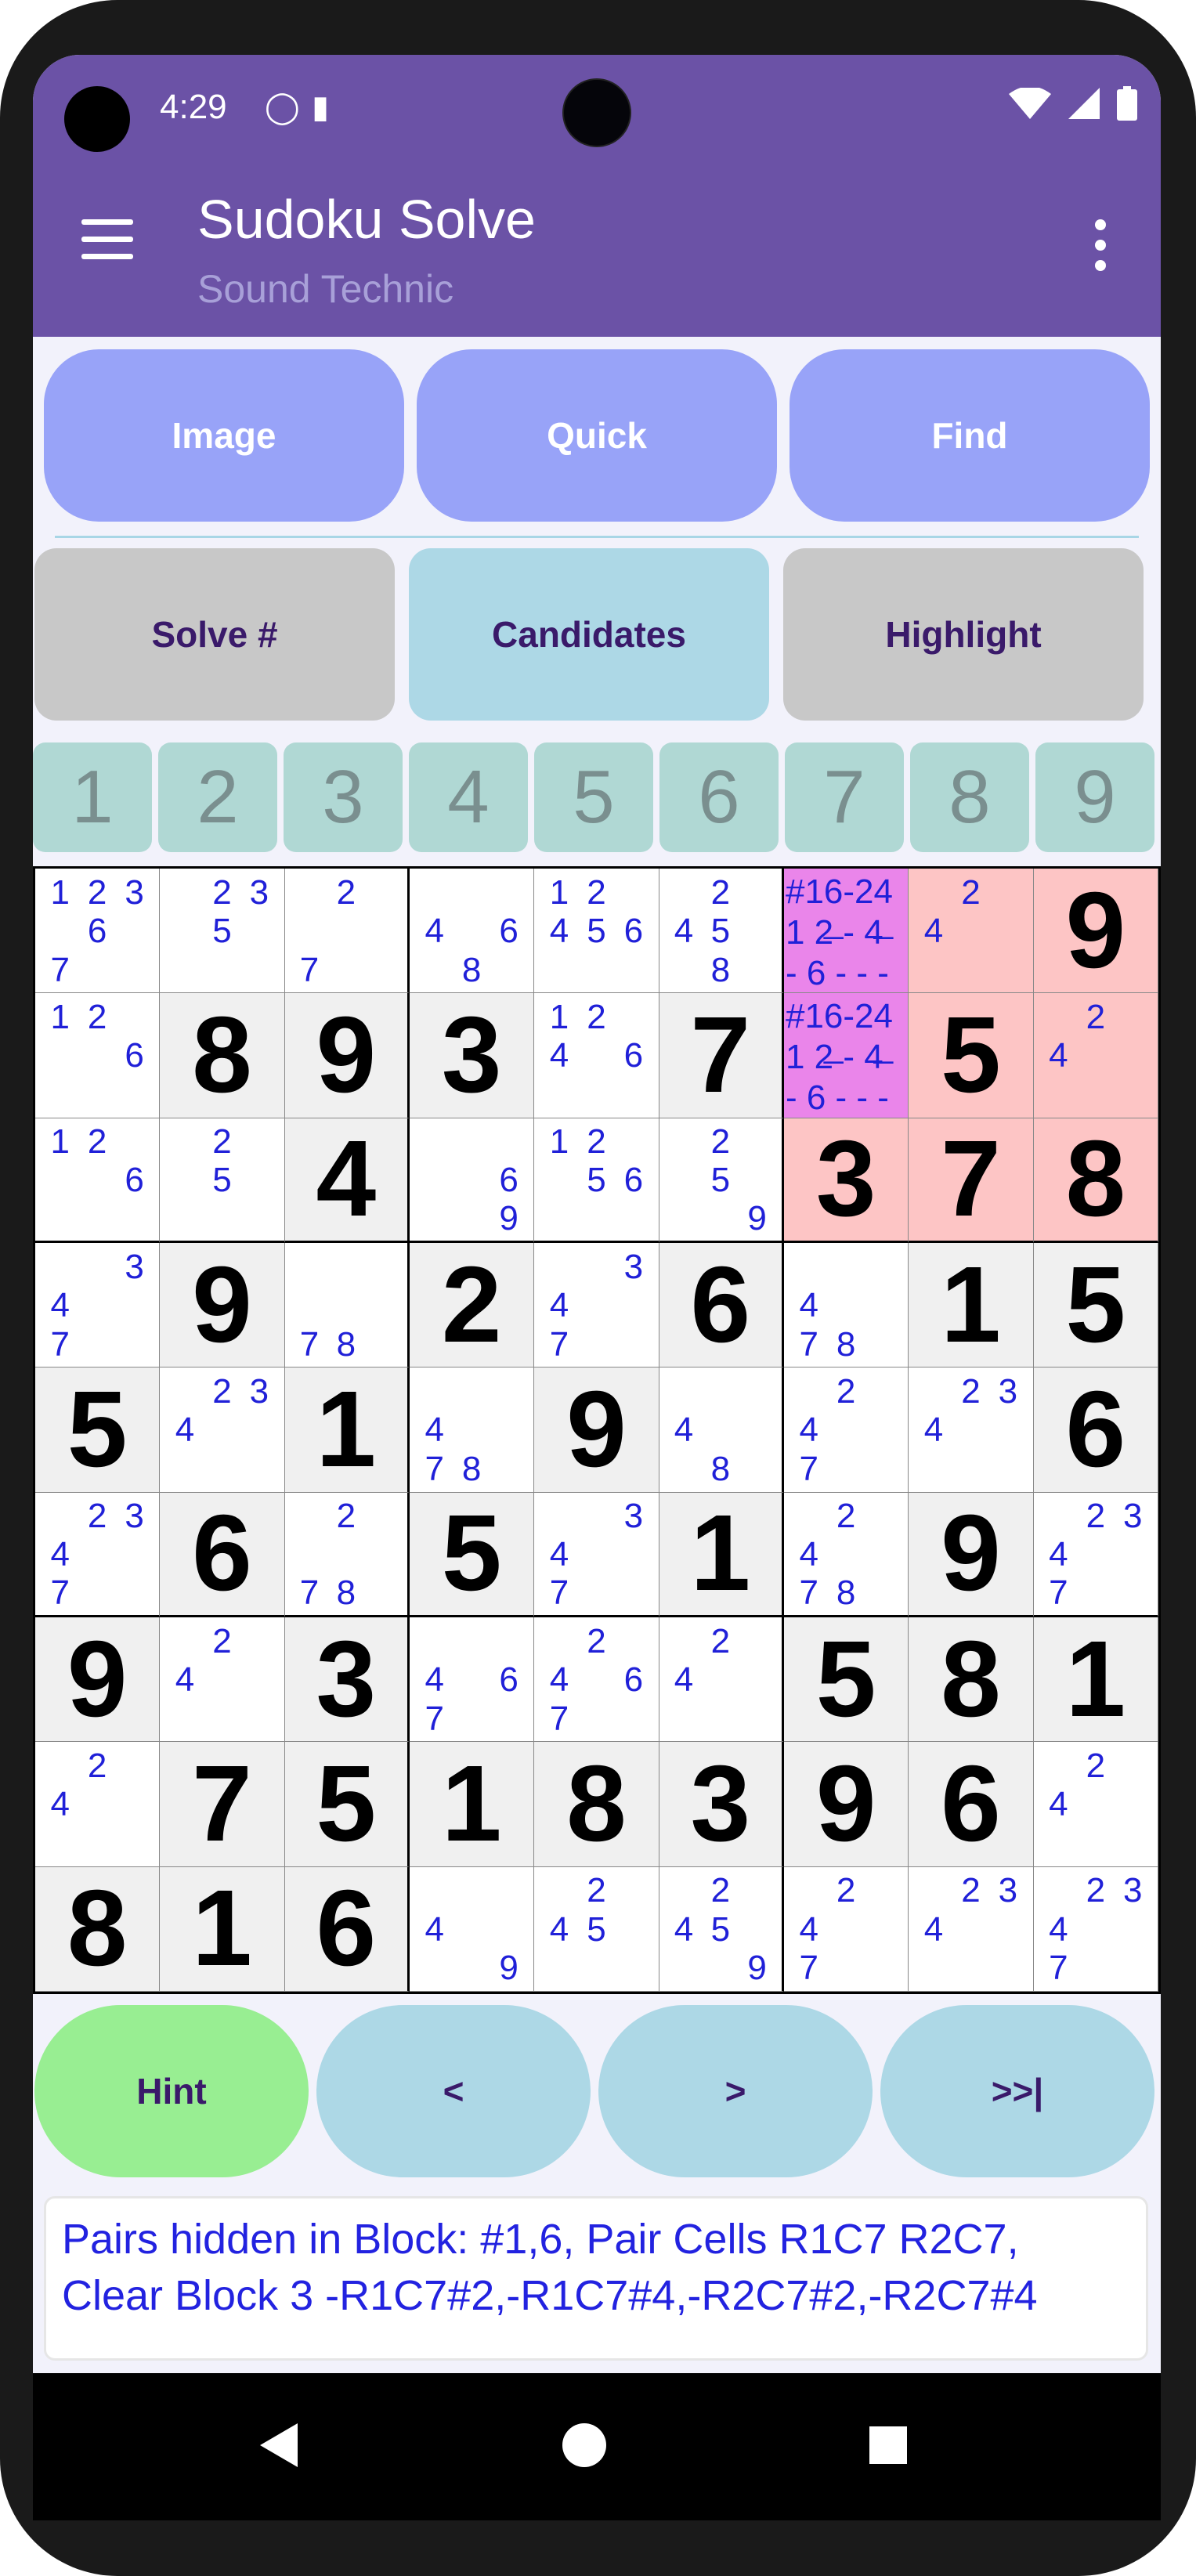  Describe the element at coordinates (721, 1305) in the screenshot. I see `cell-r4c6: 6` at that location.